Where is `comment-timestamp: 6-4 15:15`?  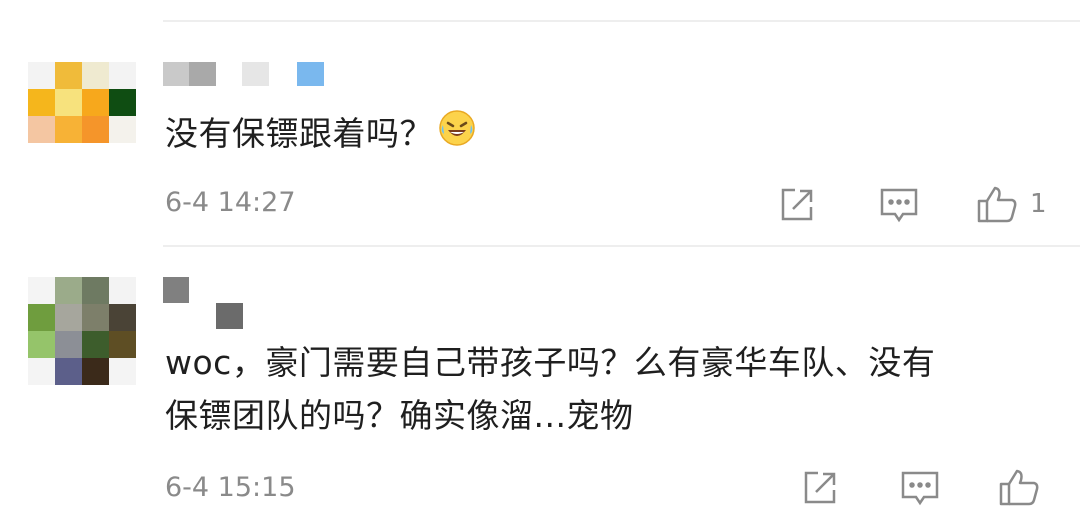
comment-timestamp: 6-4 15:15 is located at coordinates (230, 487).